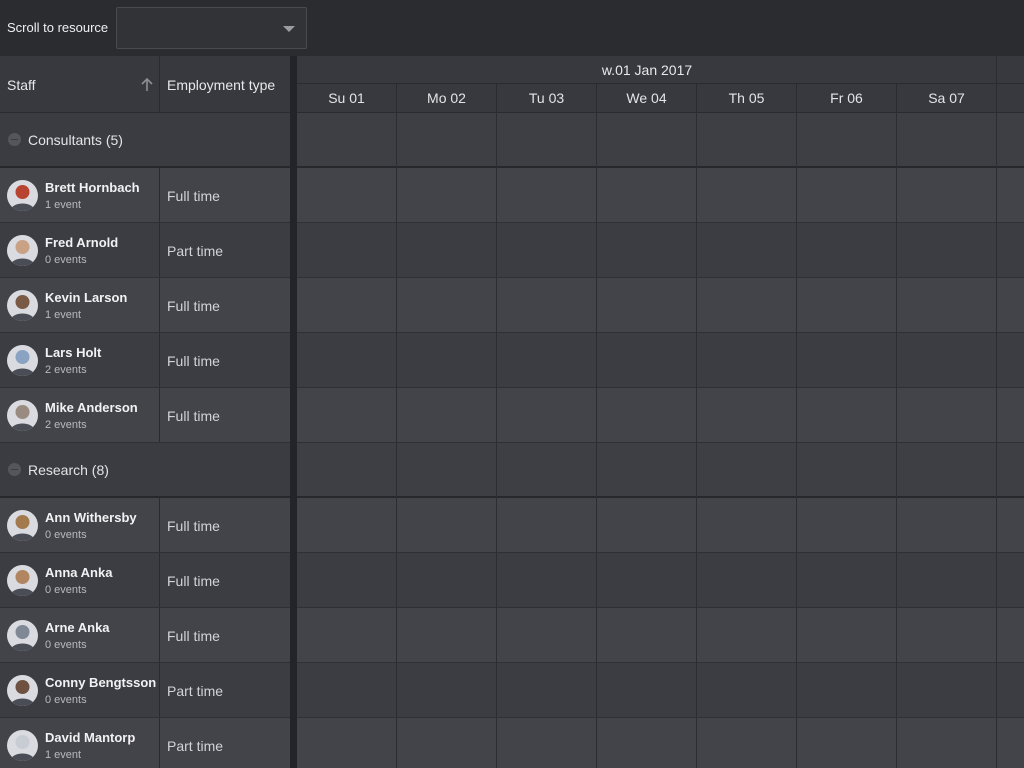 This screenshot has width=1024, height=768. Describe the element at coordinates (68, 470) in the screenshot. I see `group-label: Research (8)` at that location.